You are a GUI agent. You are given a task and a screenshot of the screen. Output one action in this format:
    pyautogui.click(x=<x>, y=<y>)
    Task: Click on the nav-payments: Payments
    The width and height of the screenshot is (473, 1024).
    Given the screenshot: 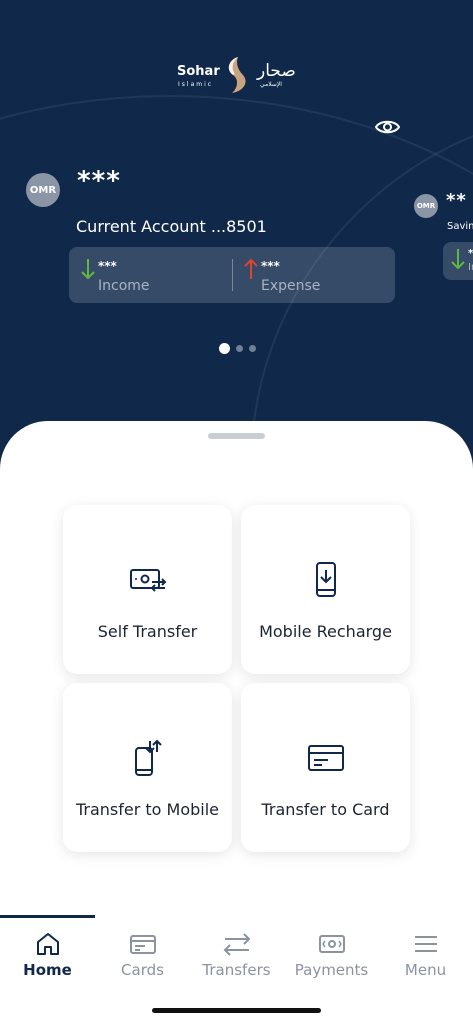 What is the action you would take?
    pyautogui.click(x=331, y=959)
    